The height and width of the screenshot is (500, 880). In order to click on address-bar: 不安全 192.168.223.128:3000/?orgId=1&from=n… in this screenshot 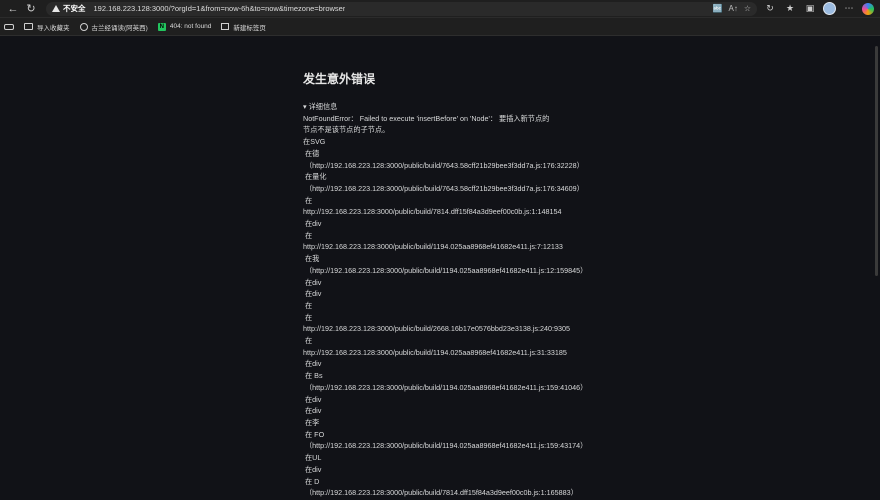, I will do `click(401, 8)`.